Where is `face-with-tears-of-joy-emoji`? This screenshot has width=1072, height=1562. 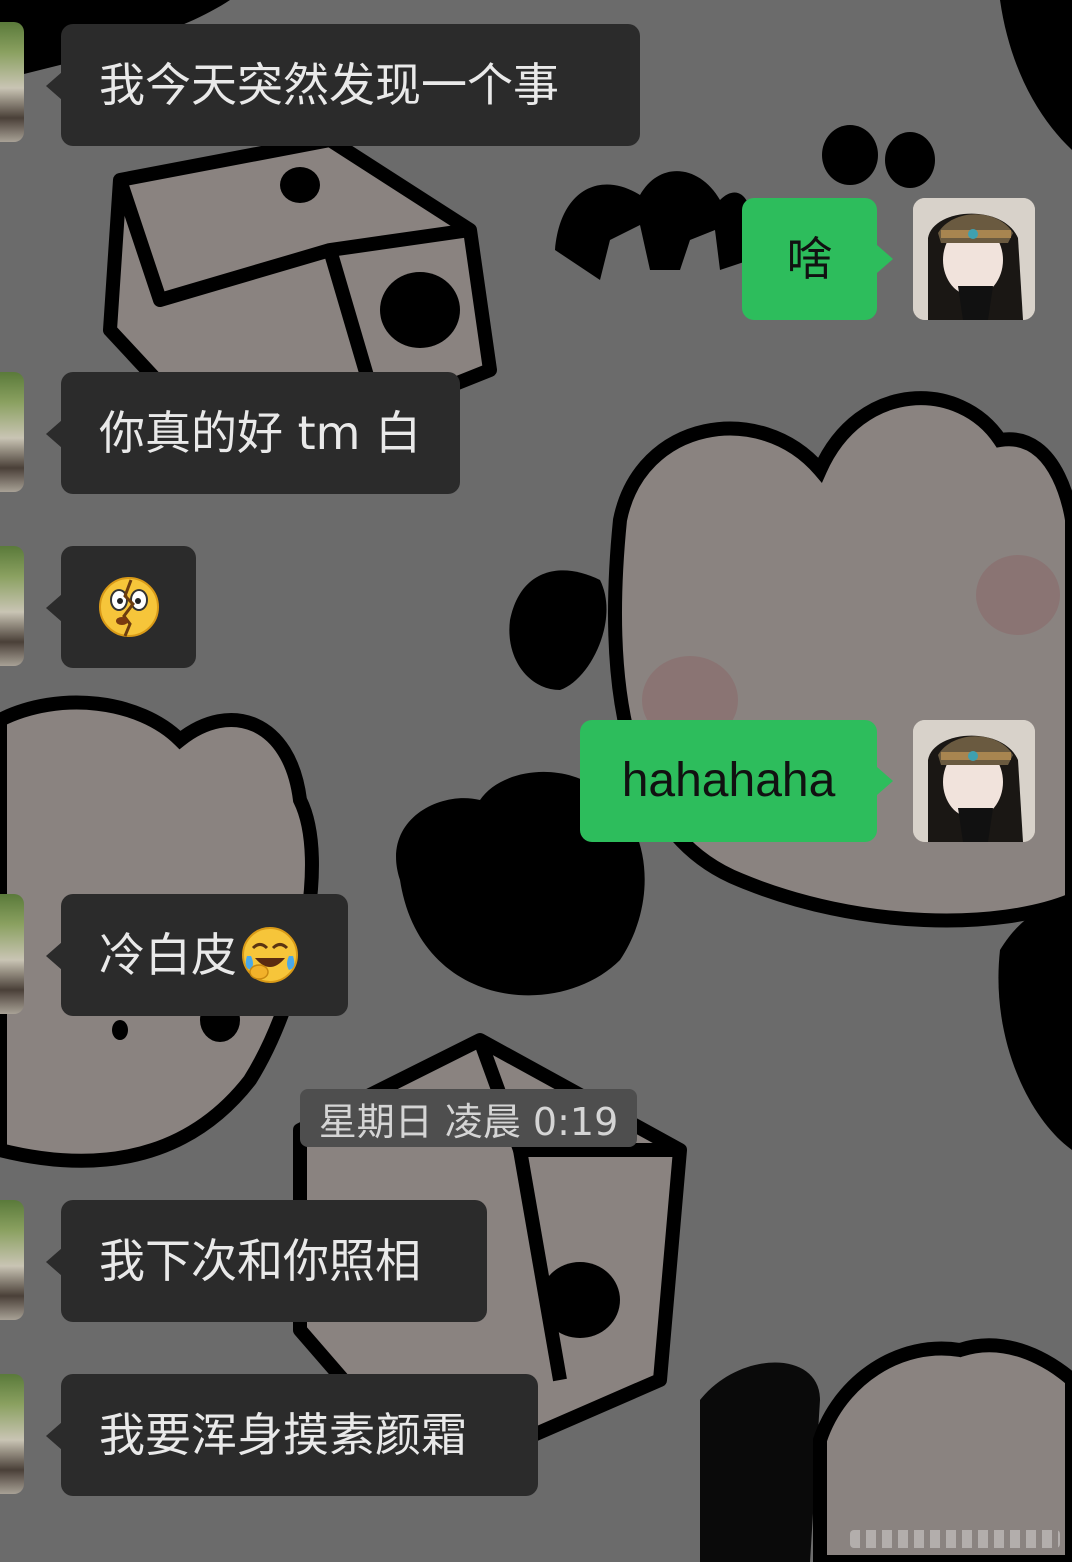
face-with-tears-of-joy-emoji is located at coordinates (270, 955).